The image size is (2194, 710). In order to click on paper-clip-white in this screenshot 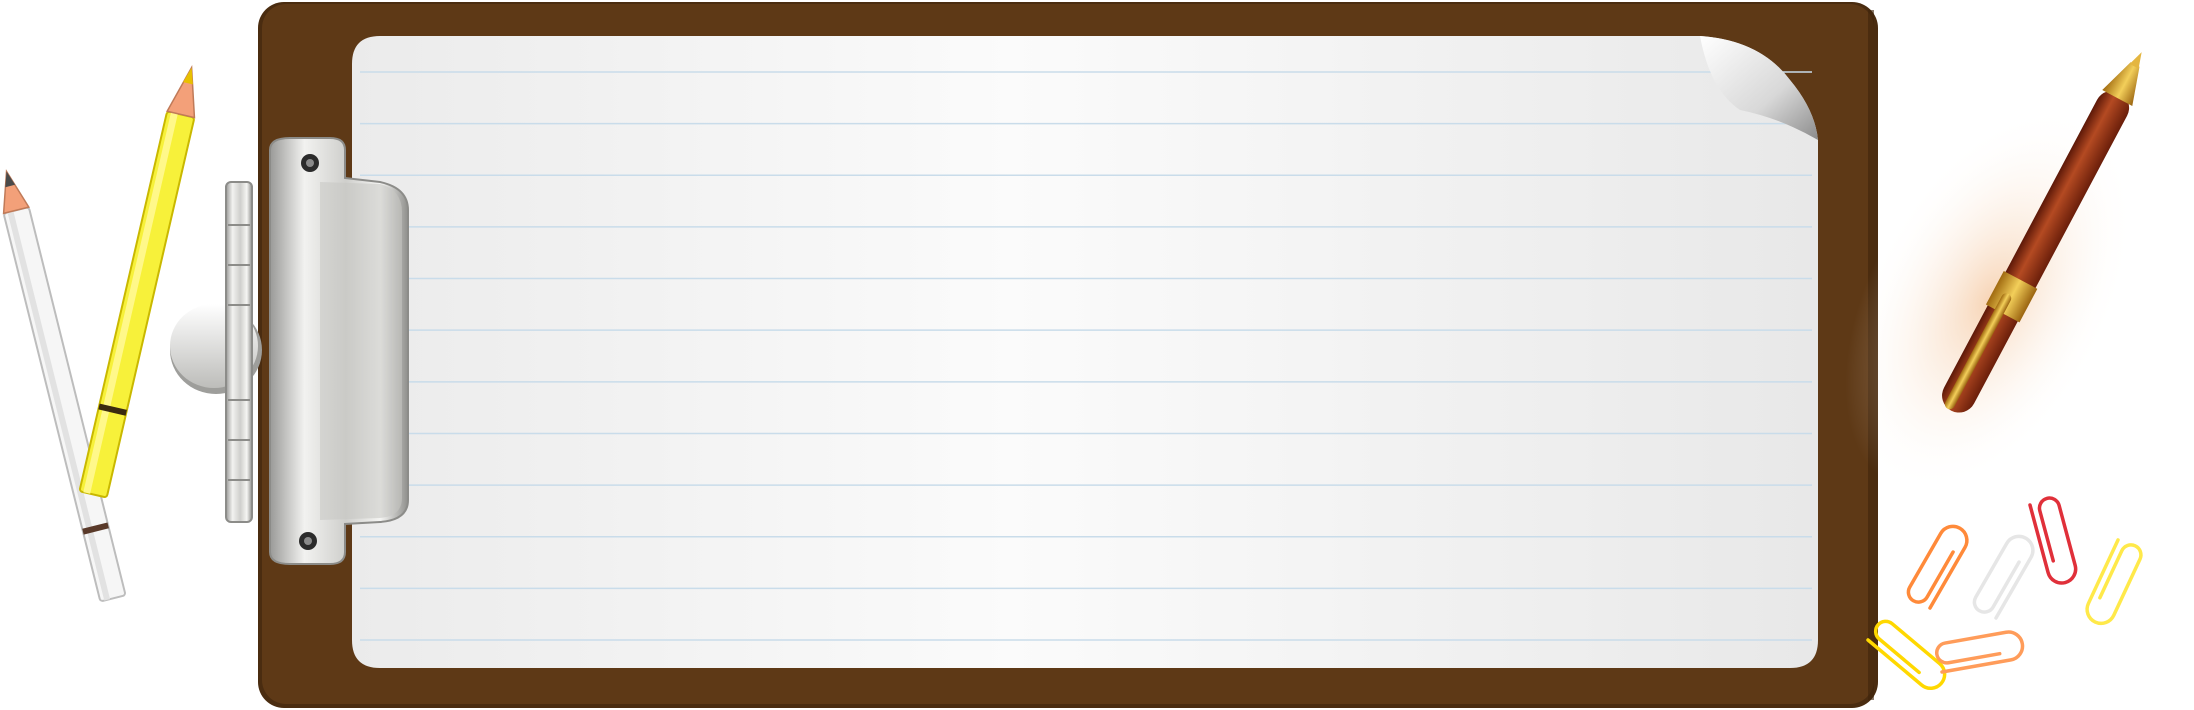, I will do `click(2003, 577)`.